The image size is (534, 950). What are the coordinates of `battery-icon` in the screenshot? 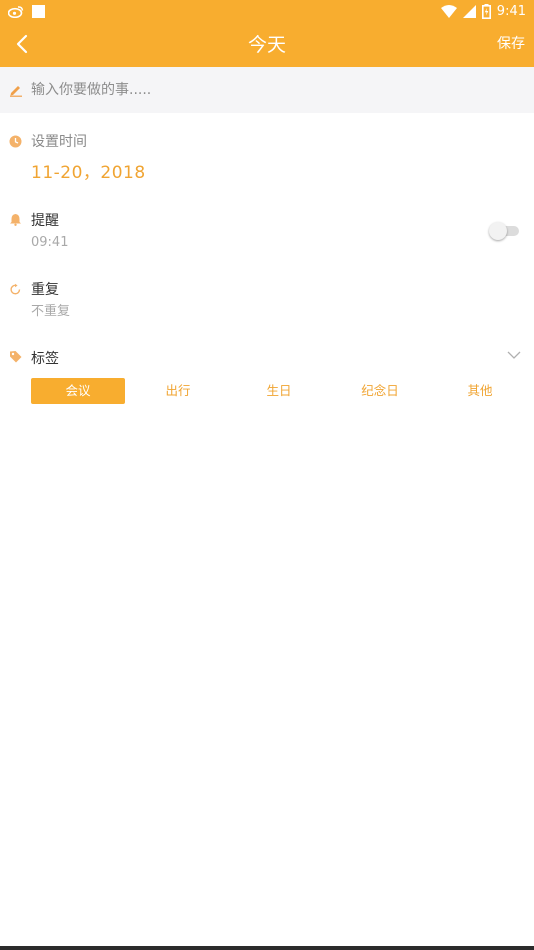 It's located at (486, 11).